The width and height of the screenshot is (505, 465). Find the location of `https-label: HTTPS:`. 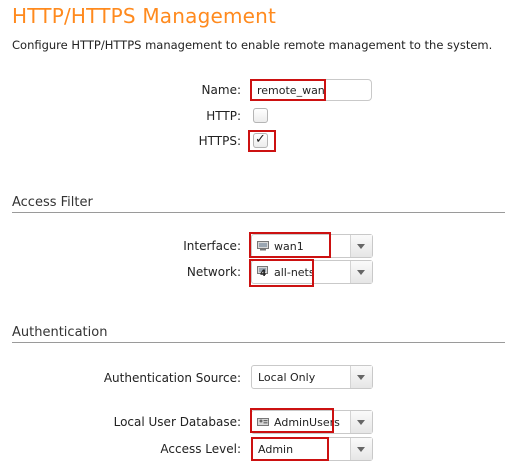

https-label: HTTPS: is located at coordinates (219, 141).